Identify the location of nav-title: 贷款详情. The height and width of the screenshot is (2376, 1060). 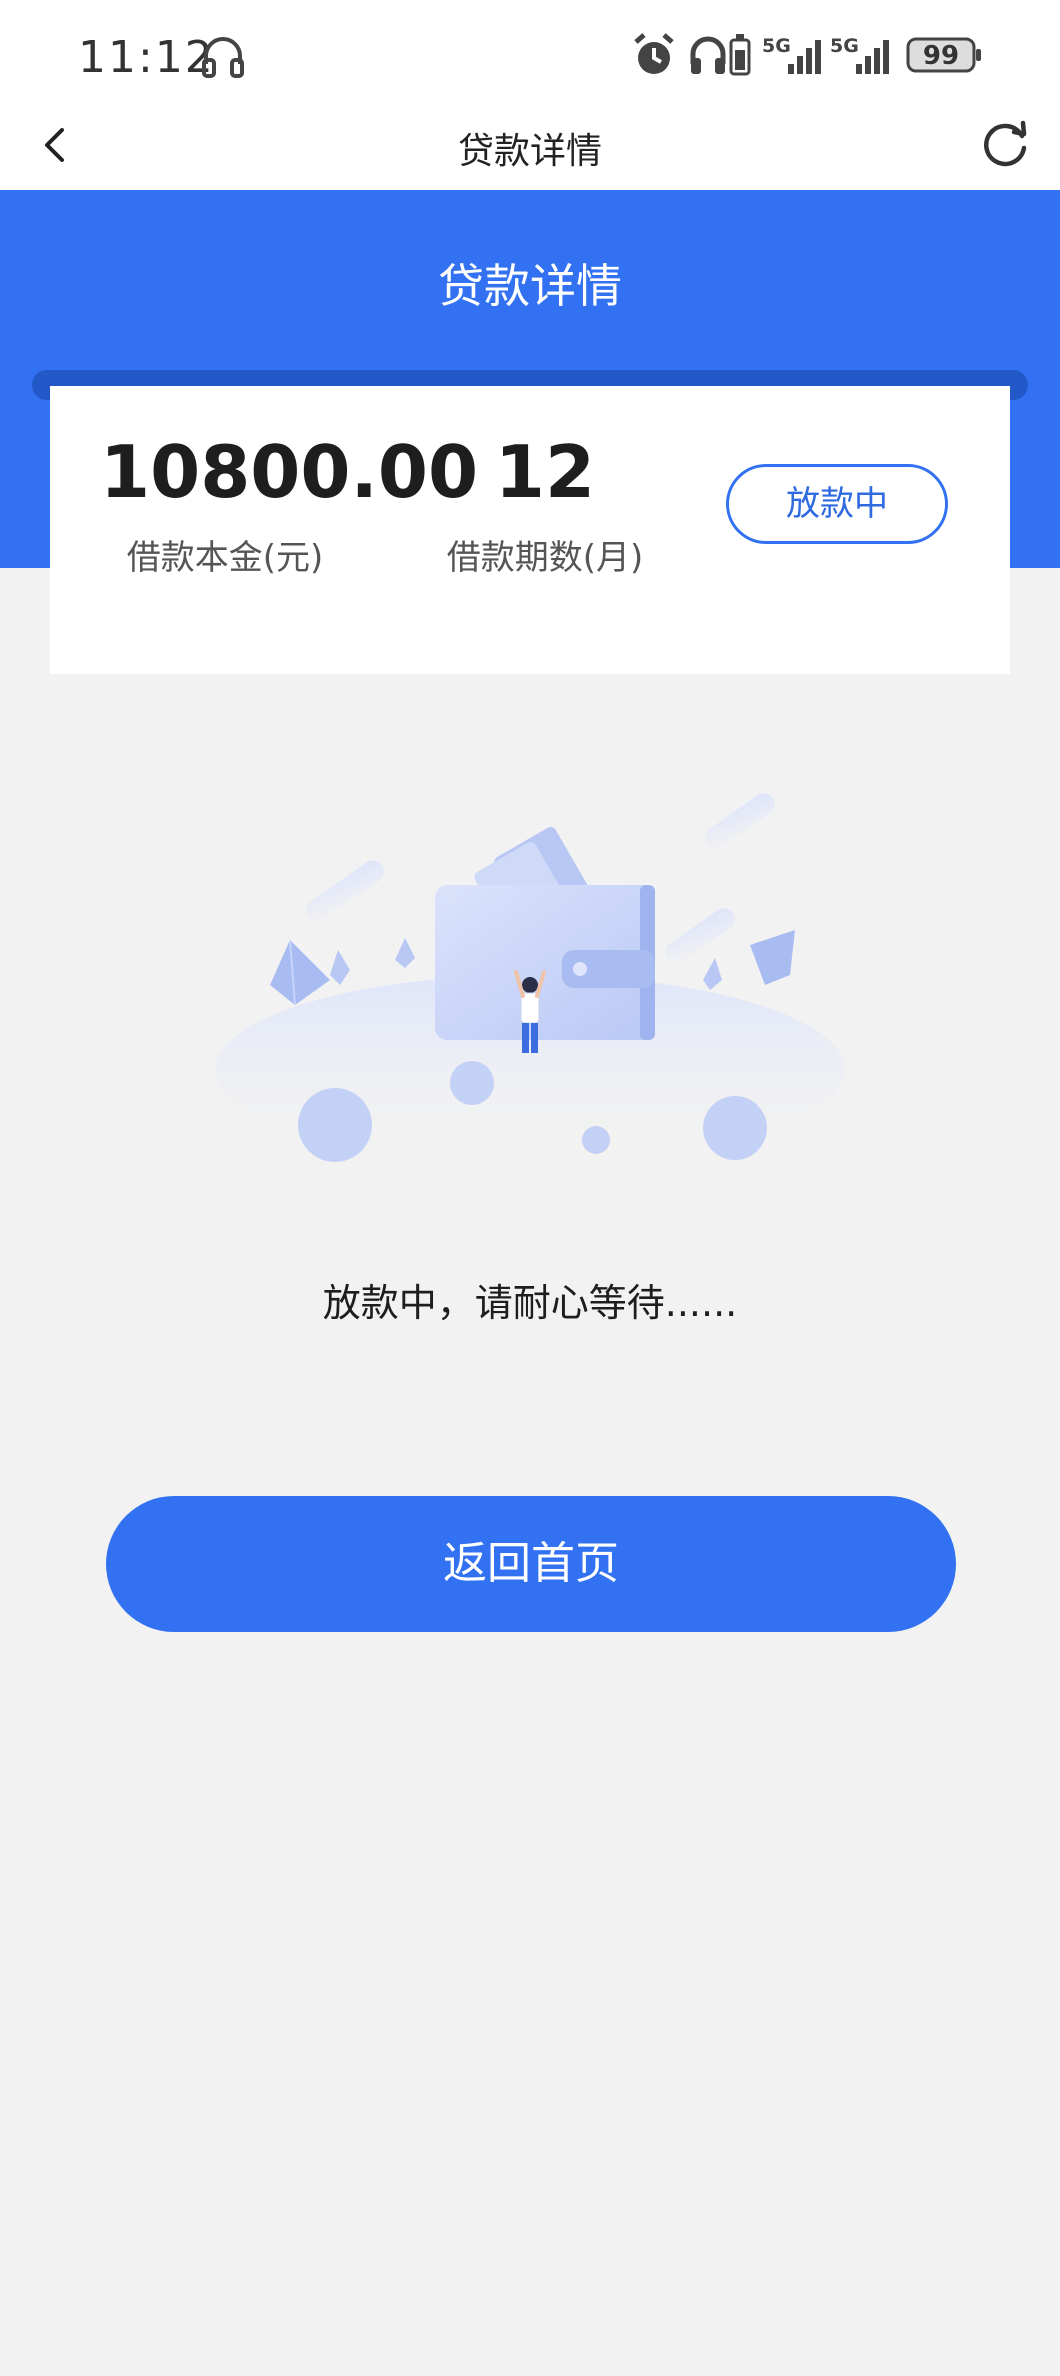
(529, 151).